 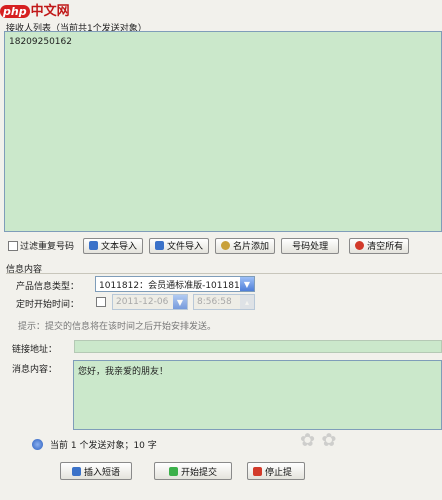 What do you see at coordinates (318, 440) in the screenshot?
I see `watermark-logo: ✿ ✿` at bounding box center [318, 440].